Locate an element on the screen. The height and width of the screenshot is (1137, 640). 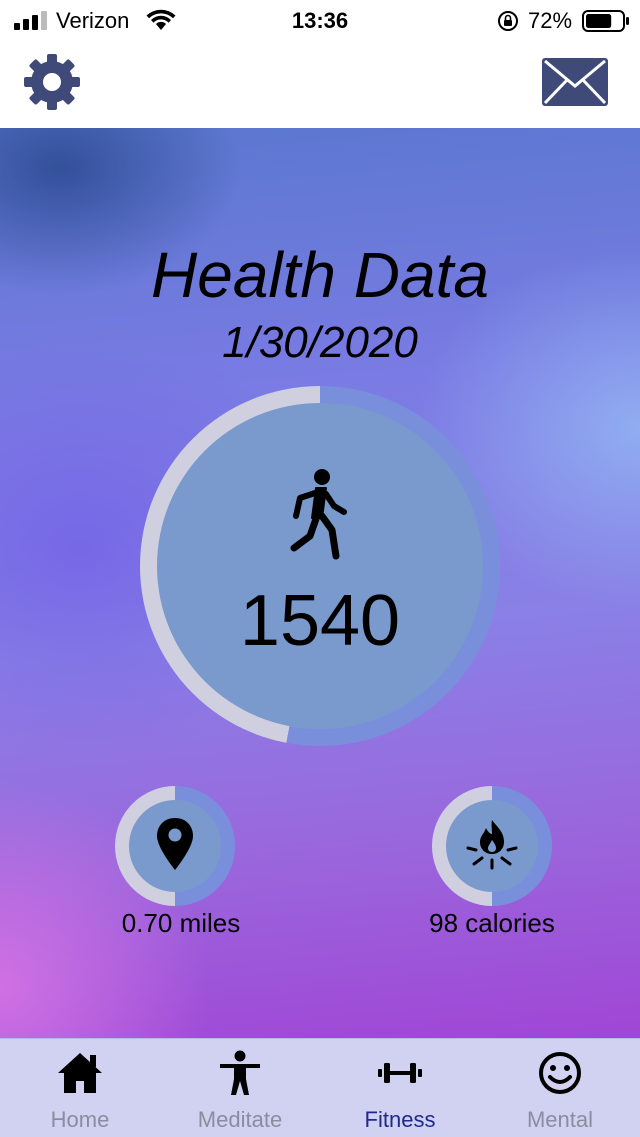
calories-label: 98 calories is located at coordinates (492, 923).